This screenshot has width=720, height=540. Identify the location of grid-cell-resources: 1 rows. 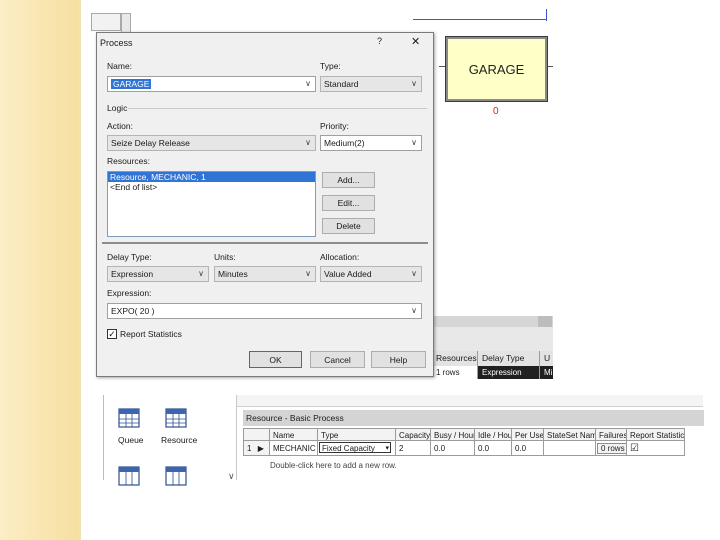
(455, 372).